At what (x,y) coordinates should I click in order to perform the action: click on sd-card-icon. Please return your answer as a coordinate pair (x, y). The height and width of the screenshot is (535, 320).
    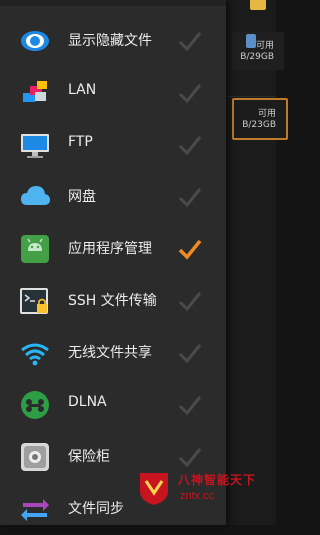
    Looking at the image, I should click on (251, 41).